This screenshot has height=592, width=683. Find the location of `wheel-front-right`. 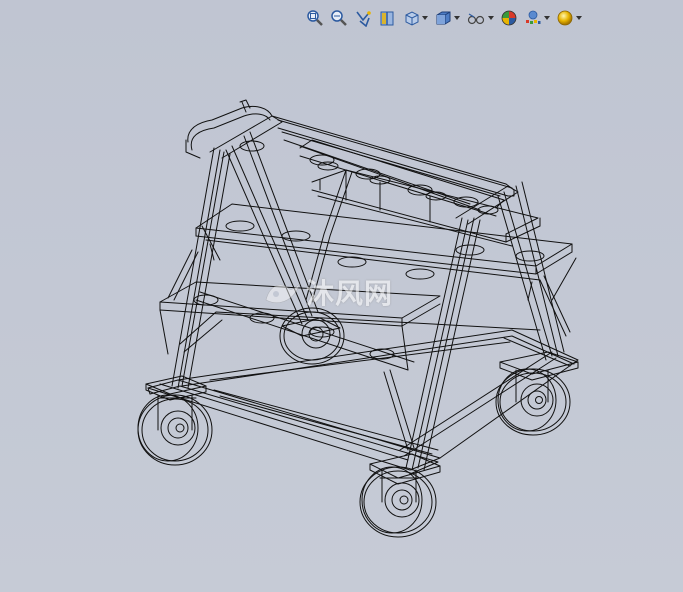

wheel-front-right is located at coordinates (398, 502).